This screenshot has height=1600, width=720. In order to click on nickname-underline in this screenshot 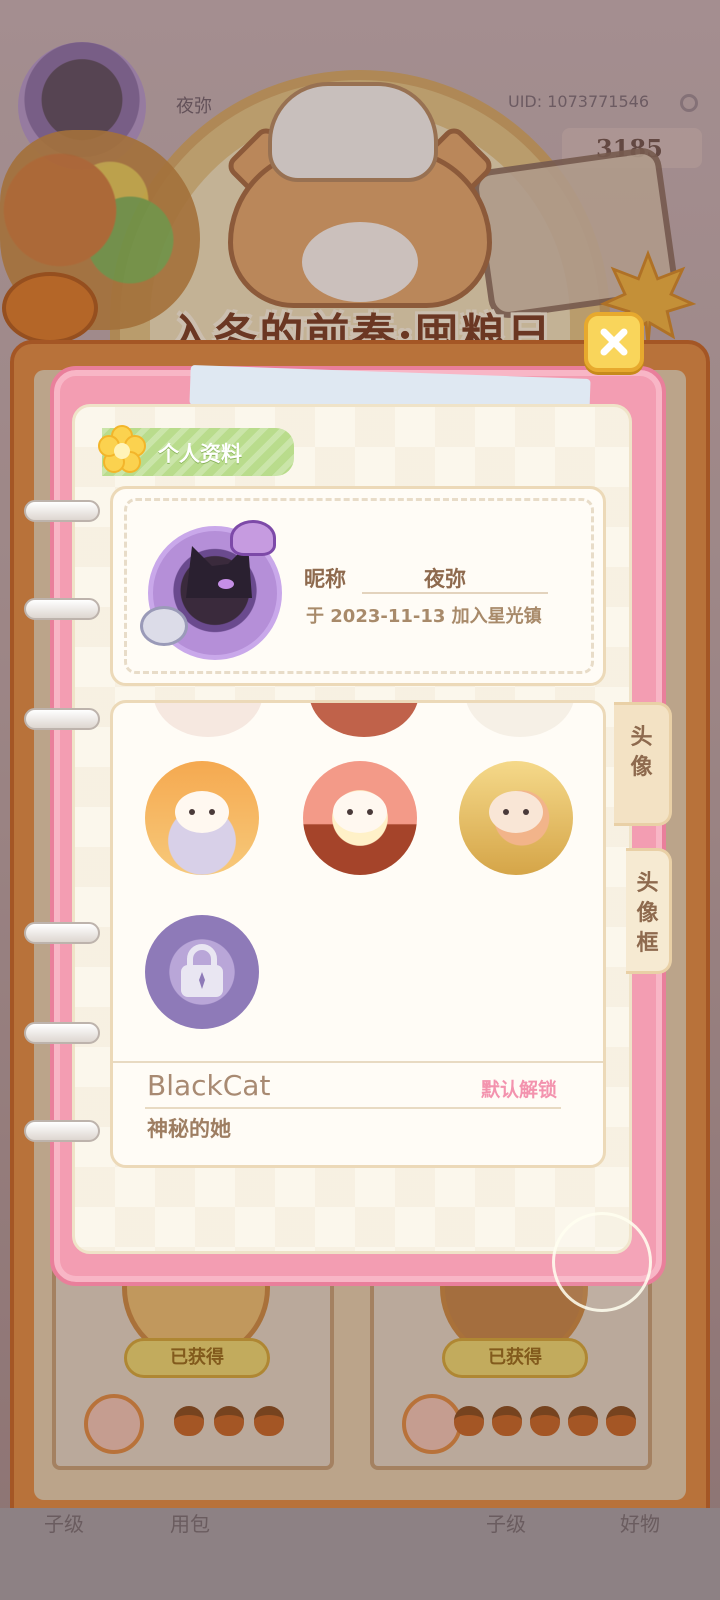, I will do `click(455, 593)`.